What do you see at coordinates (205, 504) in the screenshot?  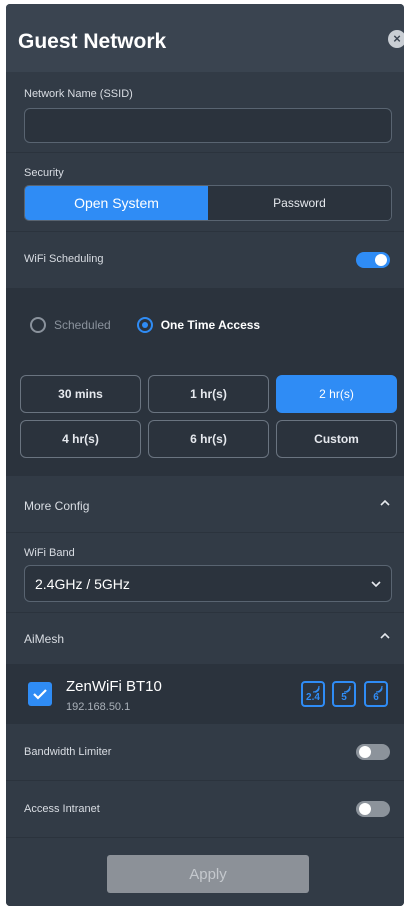 I see `more-config-header: More Config` at bounding box center [205, 504].